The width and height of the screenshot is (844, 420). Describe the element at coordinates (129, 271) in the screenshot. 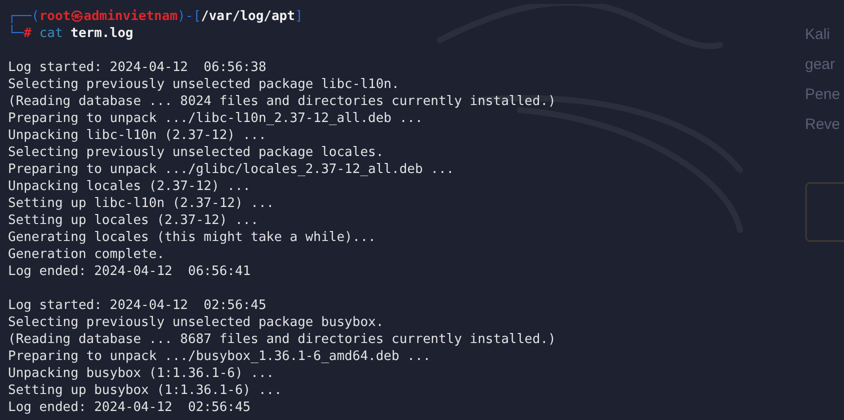

I see `log-line: Log ended: 2024-04-12 06:56:41` at that location.